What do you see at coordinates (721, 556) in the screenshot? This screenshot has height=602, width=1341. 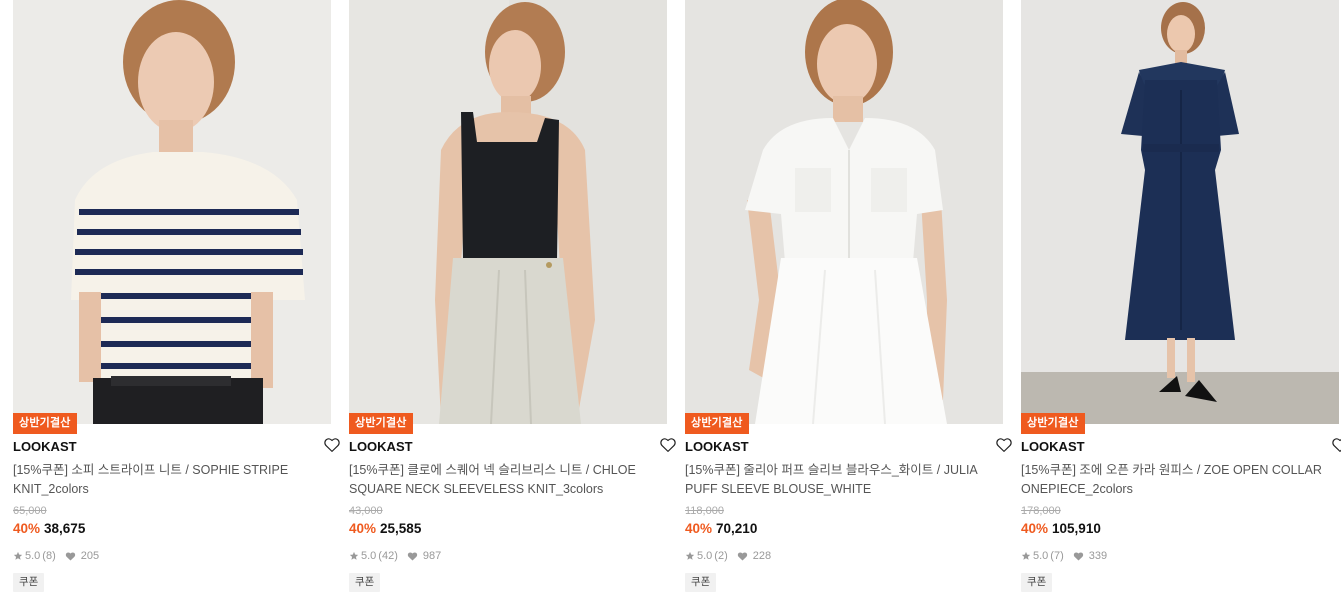 I see `review-count: (2)` at bounding box center [721, 556].